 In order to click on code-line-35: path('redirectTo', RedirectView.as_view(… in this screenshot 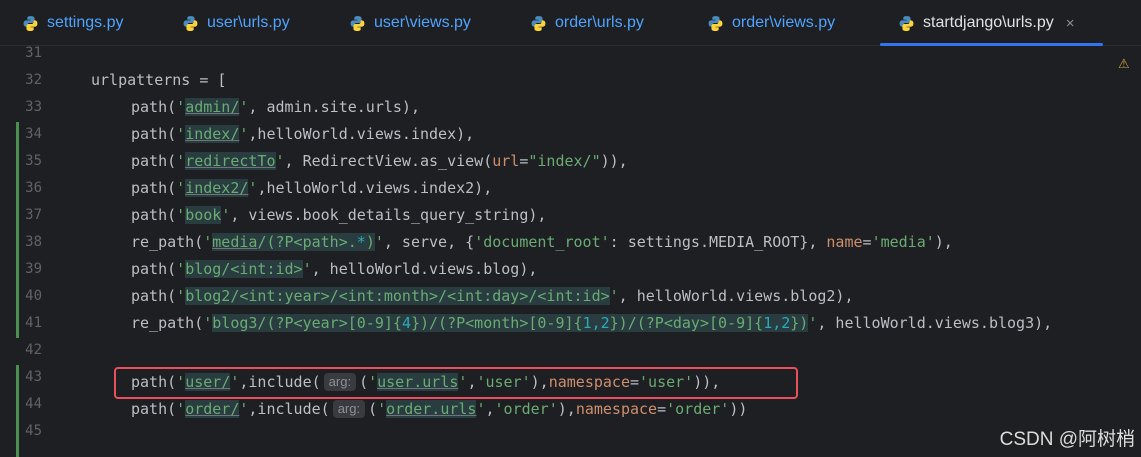, I will do `click(379, 161)`.